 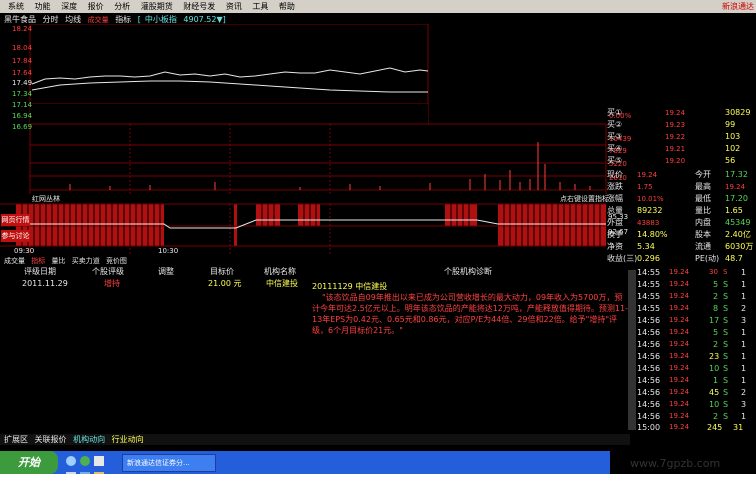 I want to click on indicator-fill-blocks, so click(x=311, y=225).